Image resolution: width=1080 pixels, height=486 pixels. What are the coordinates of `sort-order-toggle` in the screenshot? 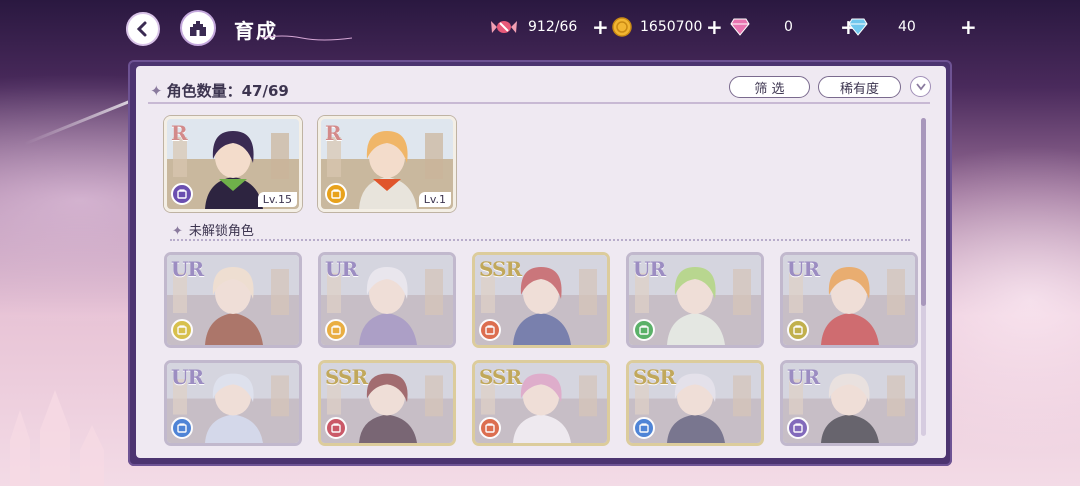 It's located at (920, 86).